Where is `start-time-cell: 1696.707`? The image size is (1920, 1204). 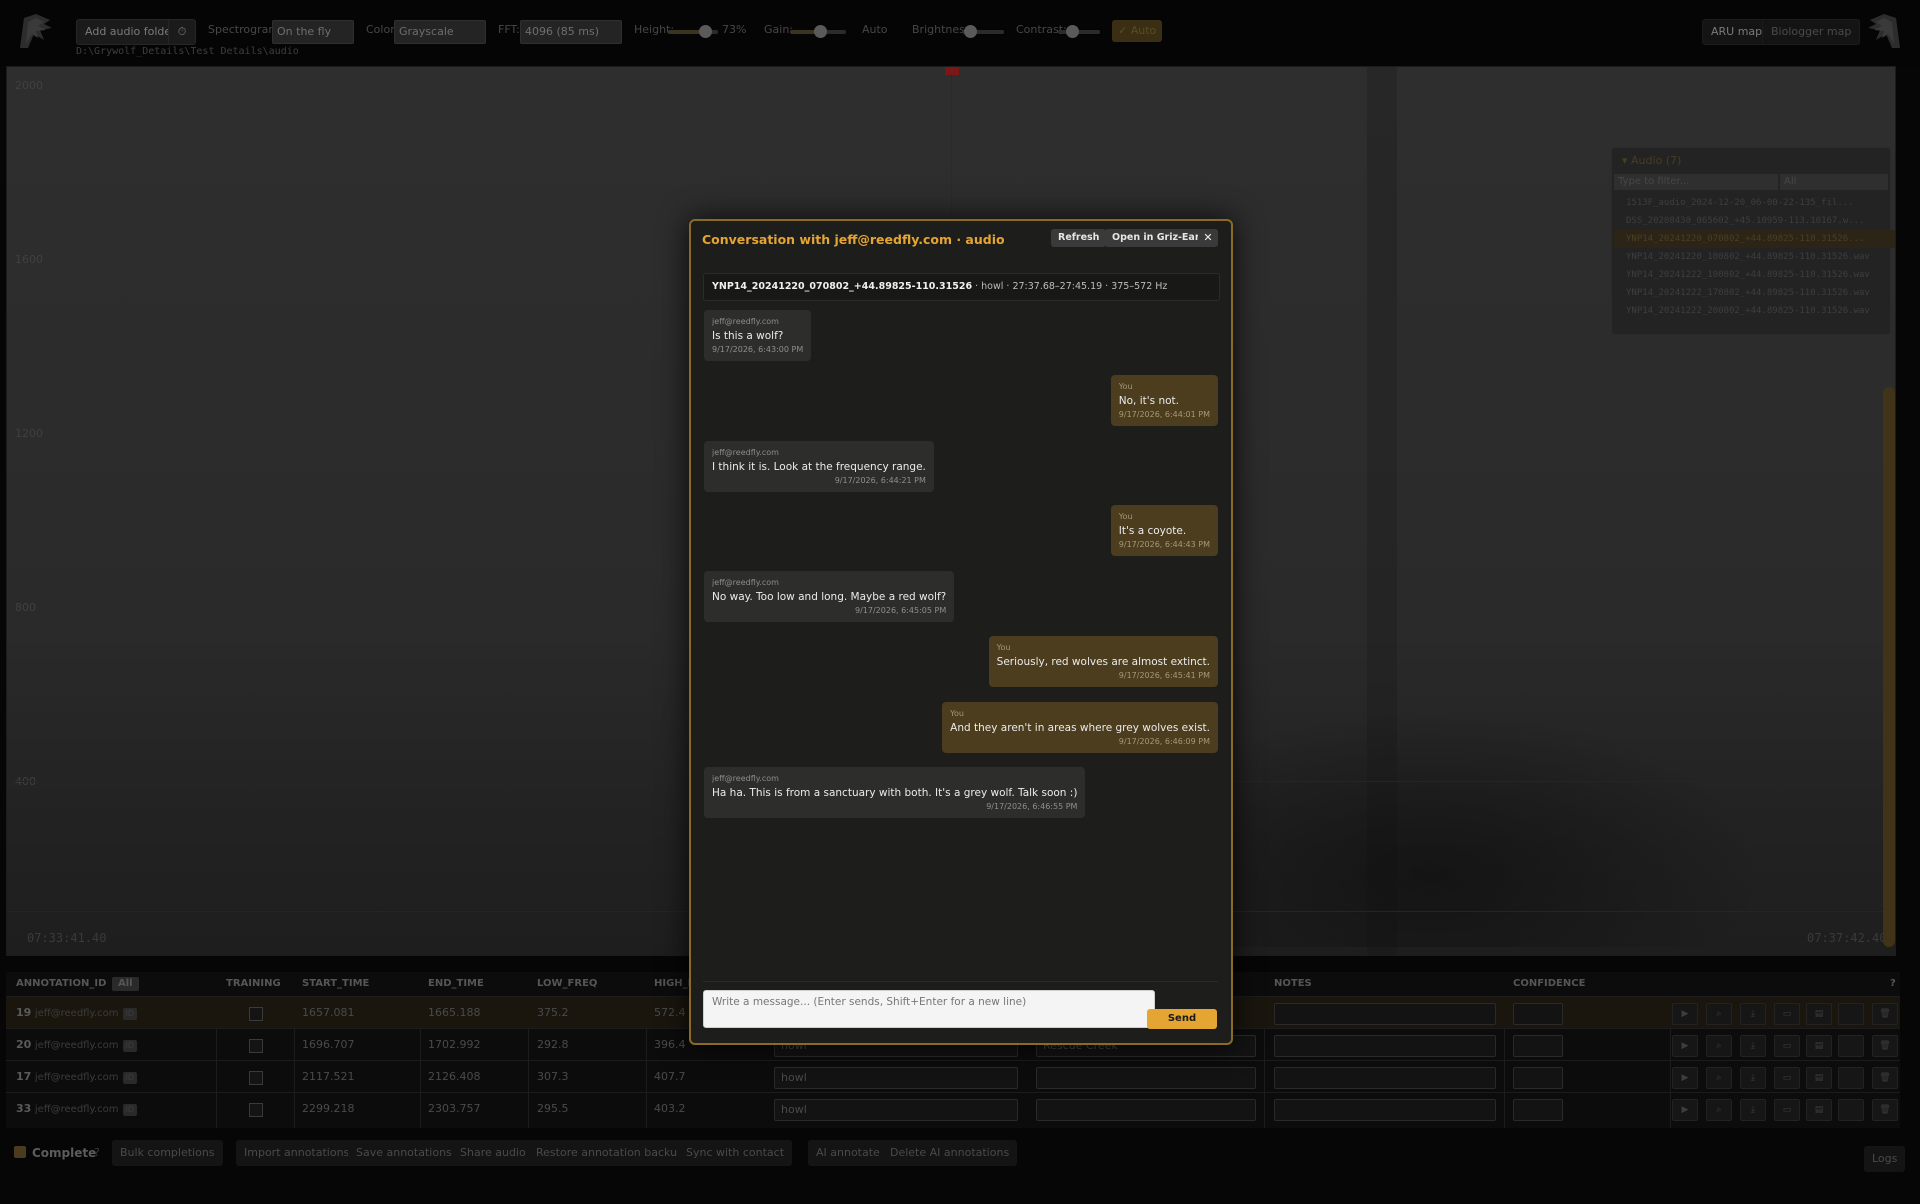 start-time-cell: 1696.707 is located at coordinates (328, 1045).